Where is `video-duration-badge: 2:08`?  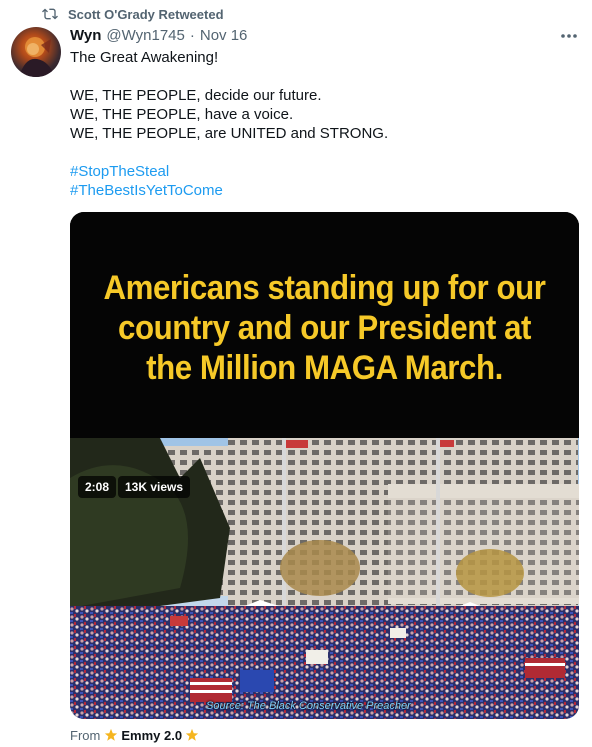 video-duration-badge: 2:08 is located at coordinates (97, 487).